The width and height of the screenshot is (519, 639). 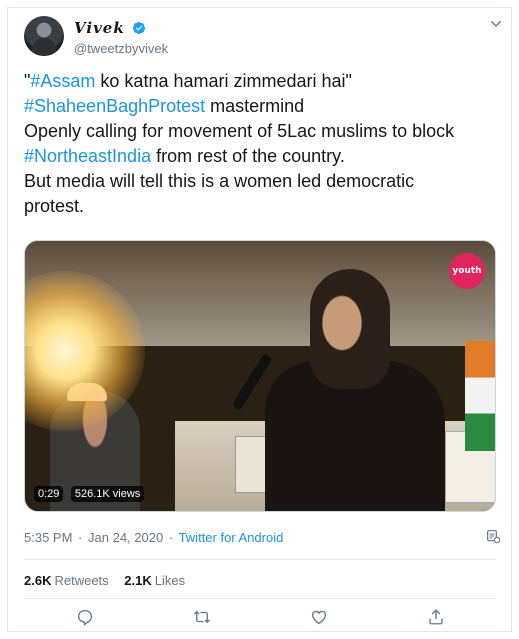 I want to click on likes-stat: 2.1K Likes, so click(x=154, y=580).